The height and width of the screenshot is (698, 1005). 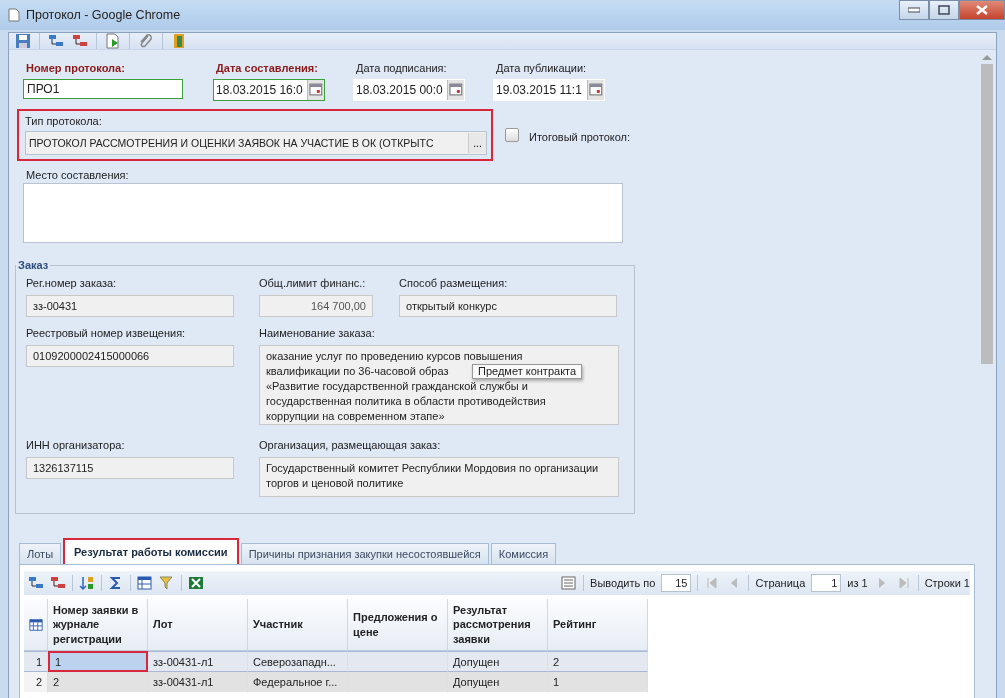 I want to click on table-row: 2 2 зз-00431-л1 Федеральное г... Допущен 1, so click(x=336, y=682).